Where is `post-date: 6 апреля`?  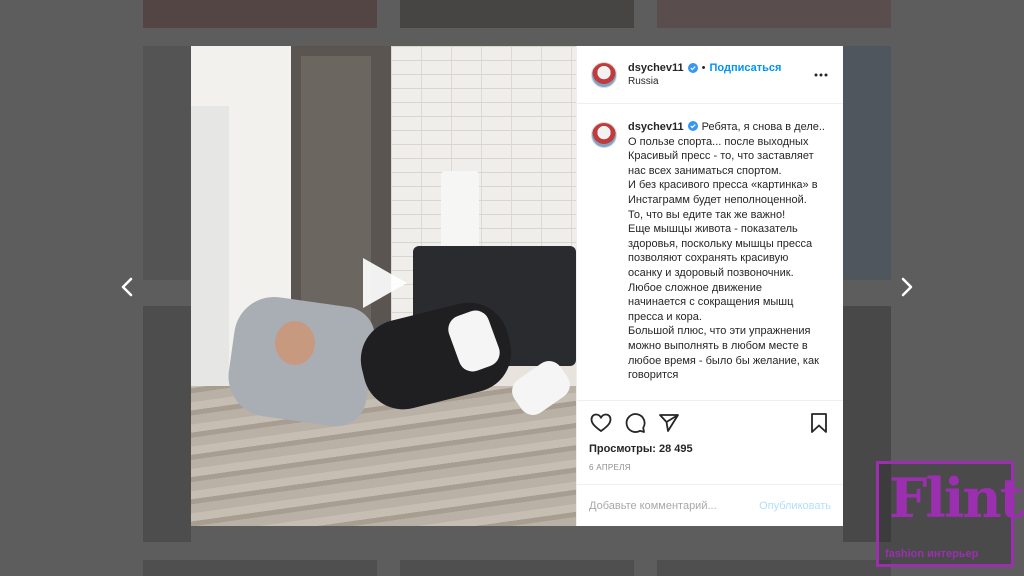 post-date: 6 апреля is located at coordinates (710, 467).